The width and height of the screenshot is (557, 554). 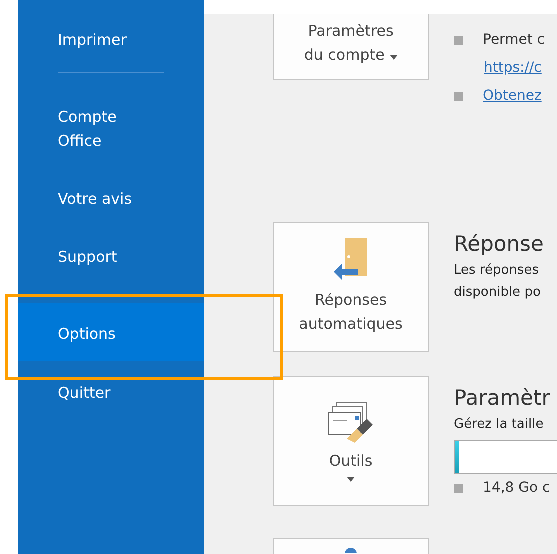 I want to click on section-heading: Réponse, so click(x=499, y=244).